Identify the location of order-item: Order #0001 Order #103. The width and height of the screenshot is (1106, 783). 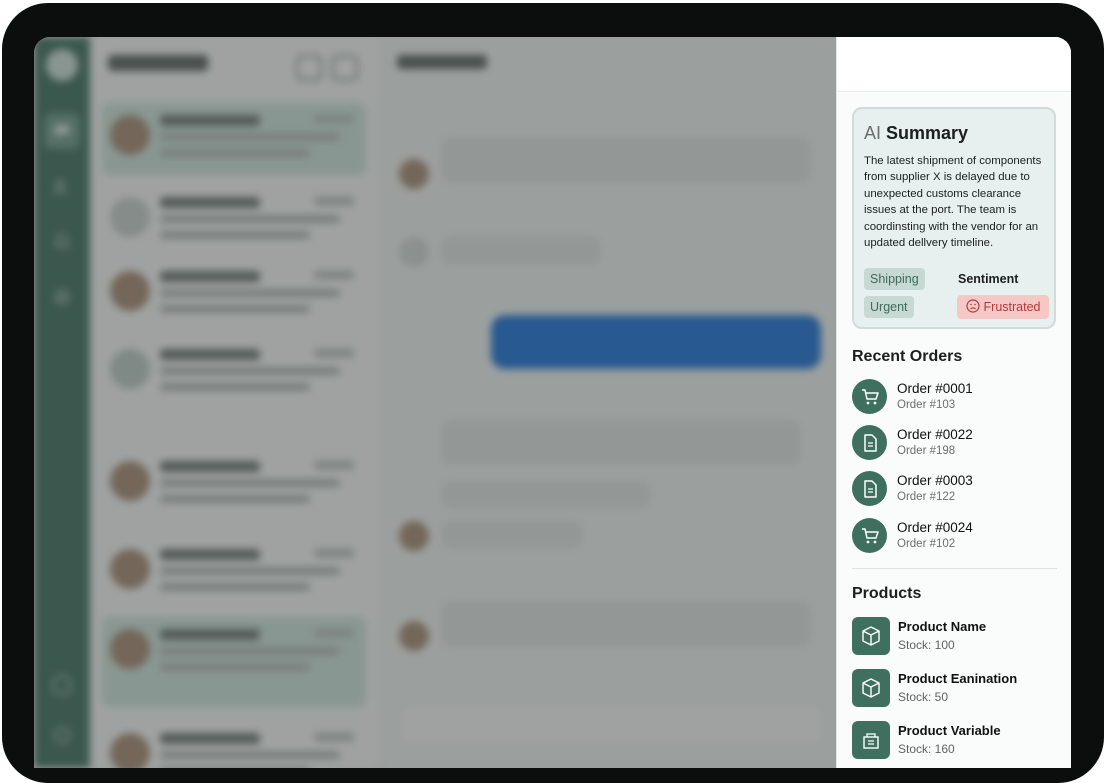
(957, 397).